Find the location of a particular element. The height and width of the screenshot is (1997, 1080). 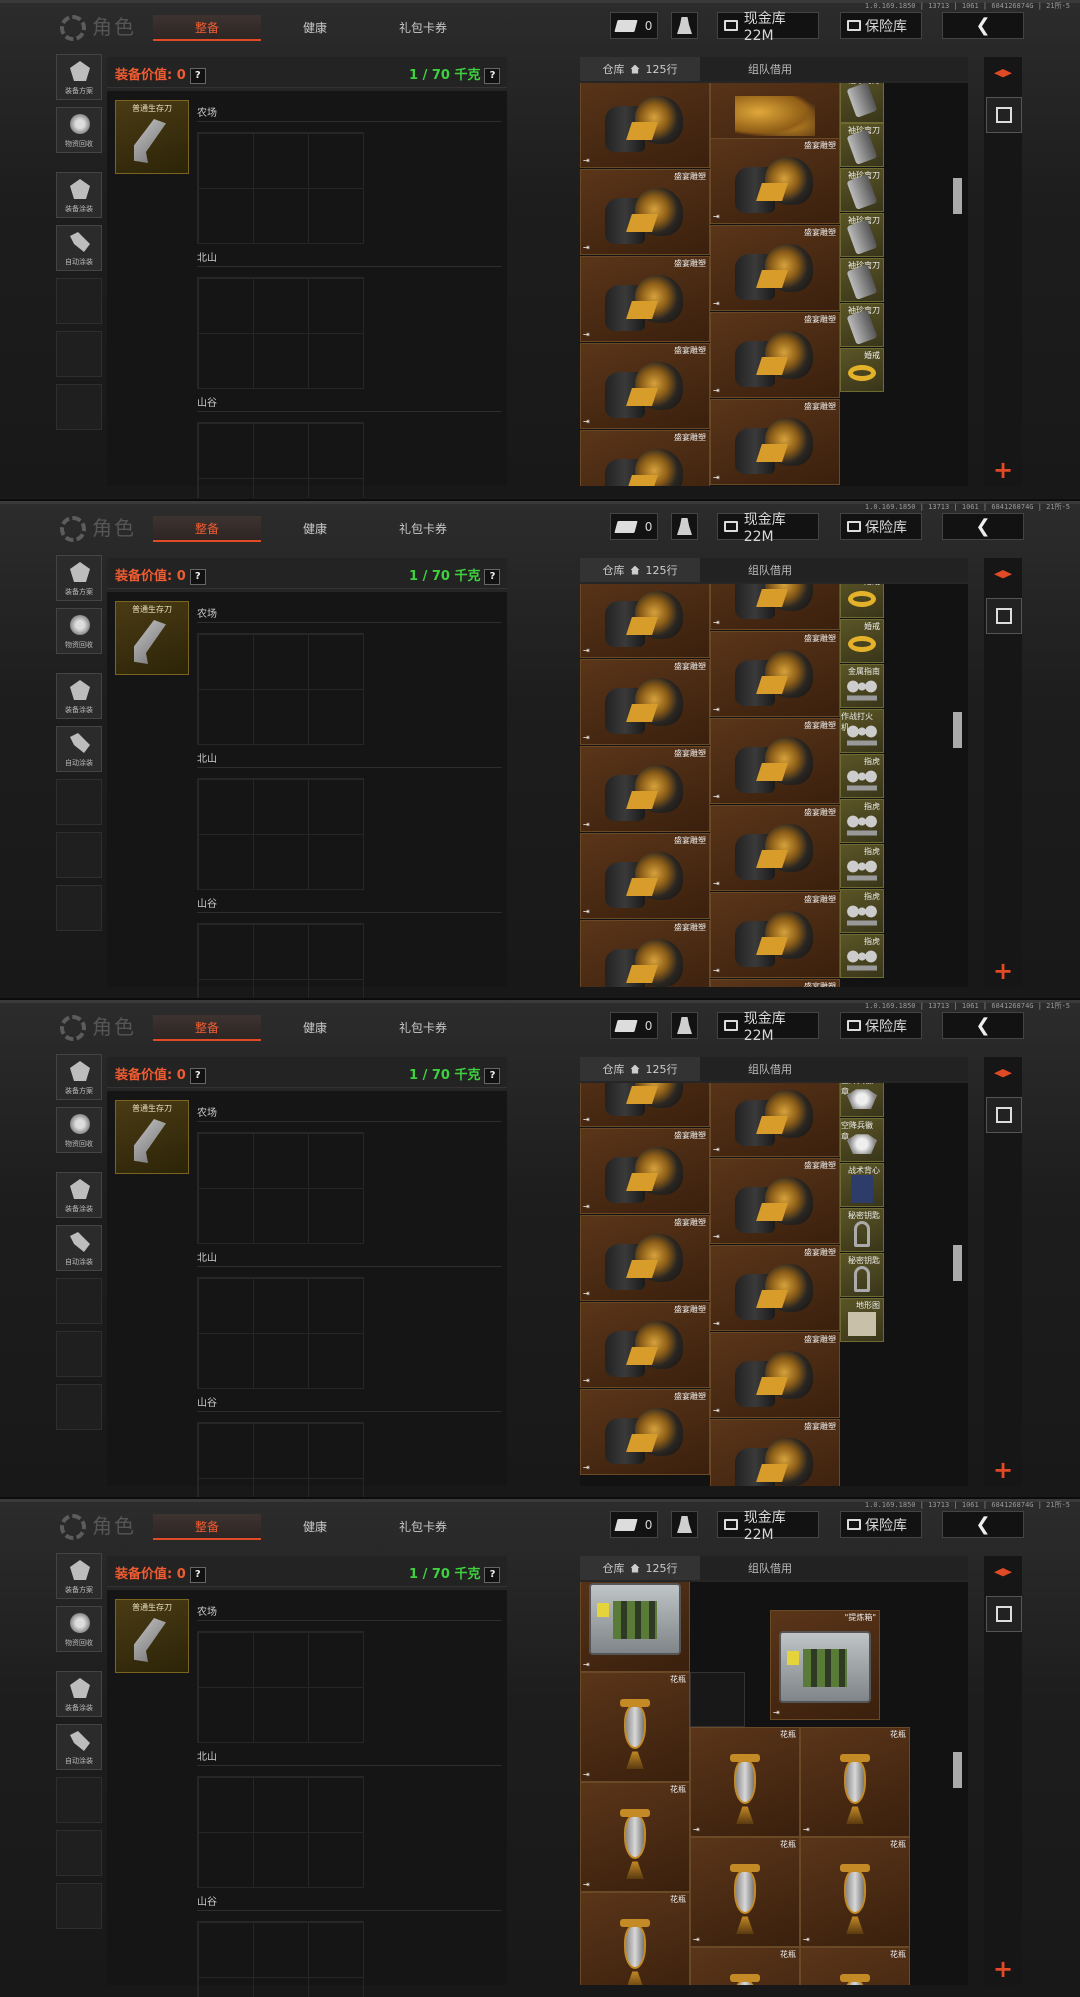

scrollbar-thumb is located at coordinates (957, 196).